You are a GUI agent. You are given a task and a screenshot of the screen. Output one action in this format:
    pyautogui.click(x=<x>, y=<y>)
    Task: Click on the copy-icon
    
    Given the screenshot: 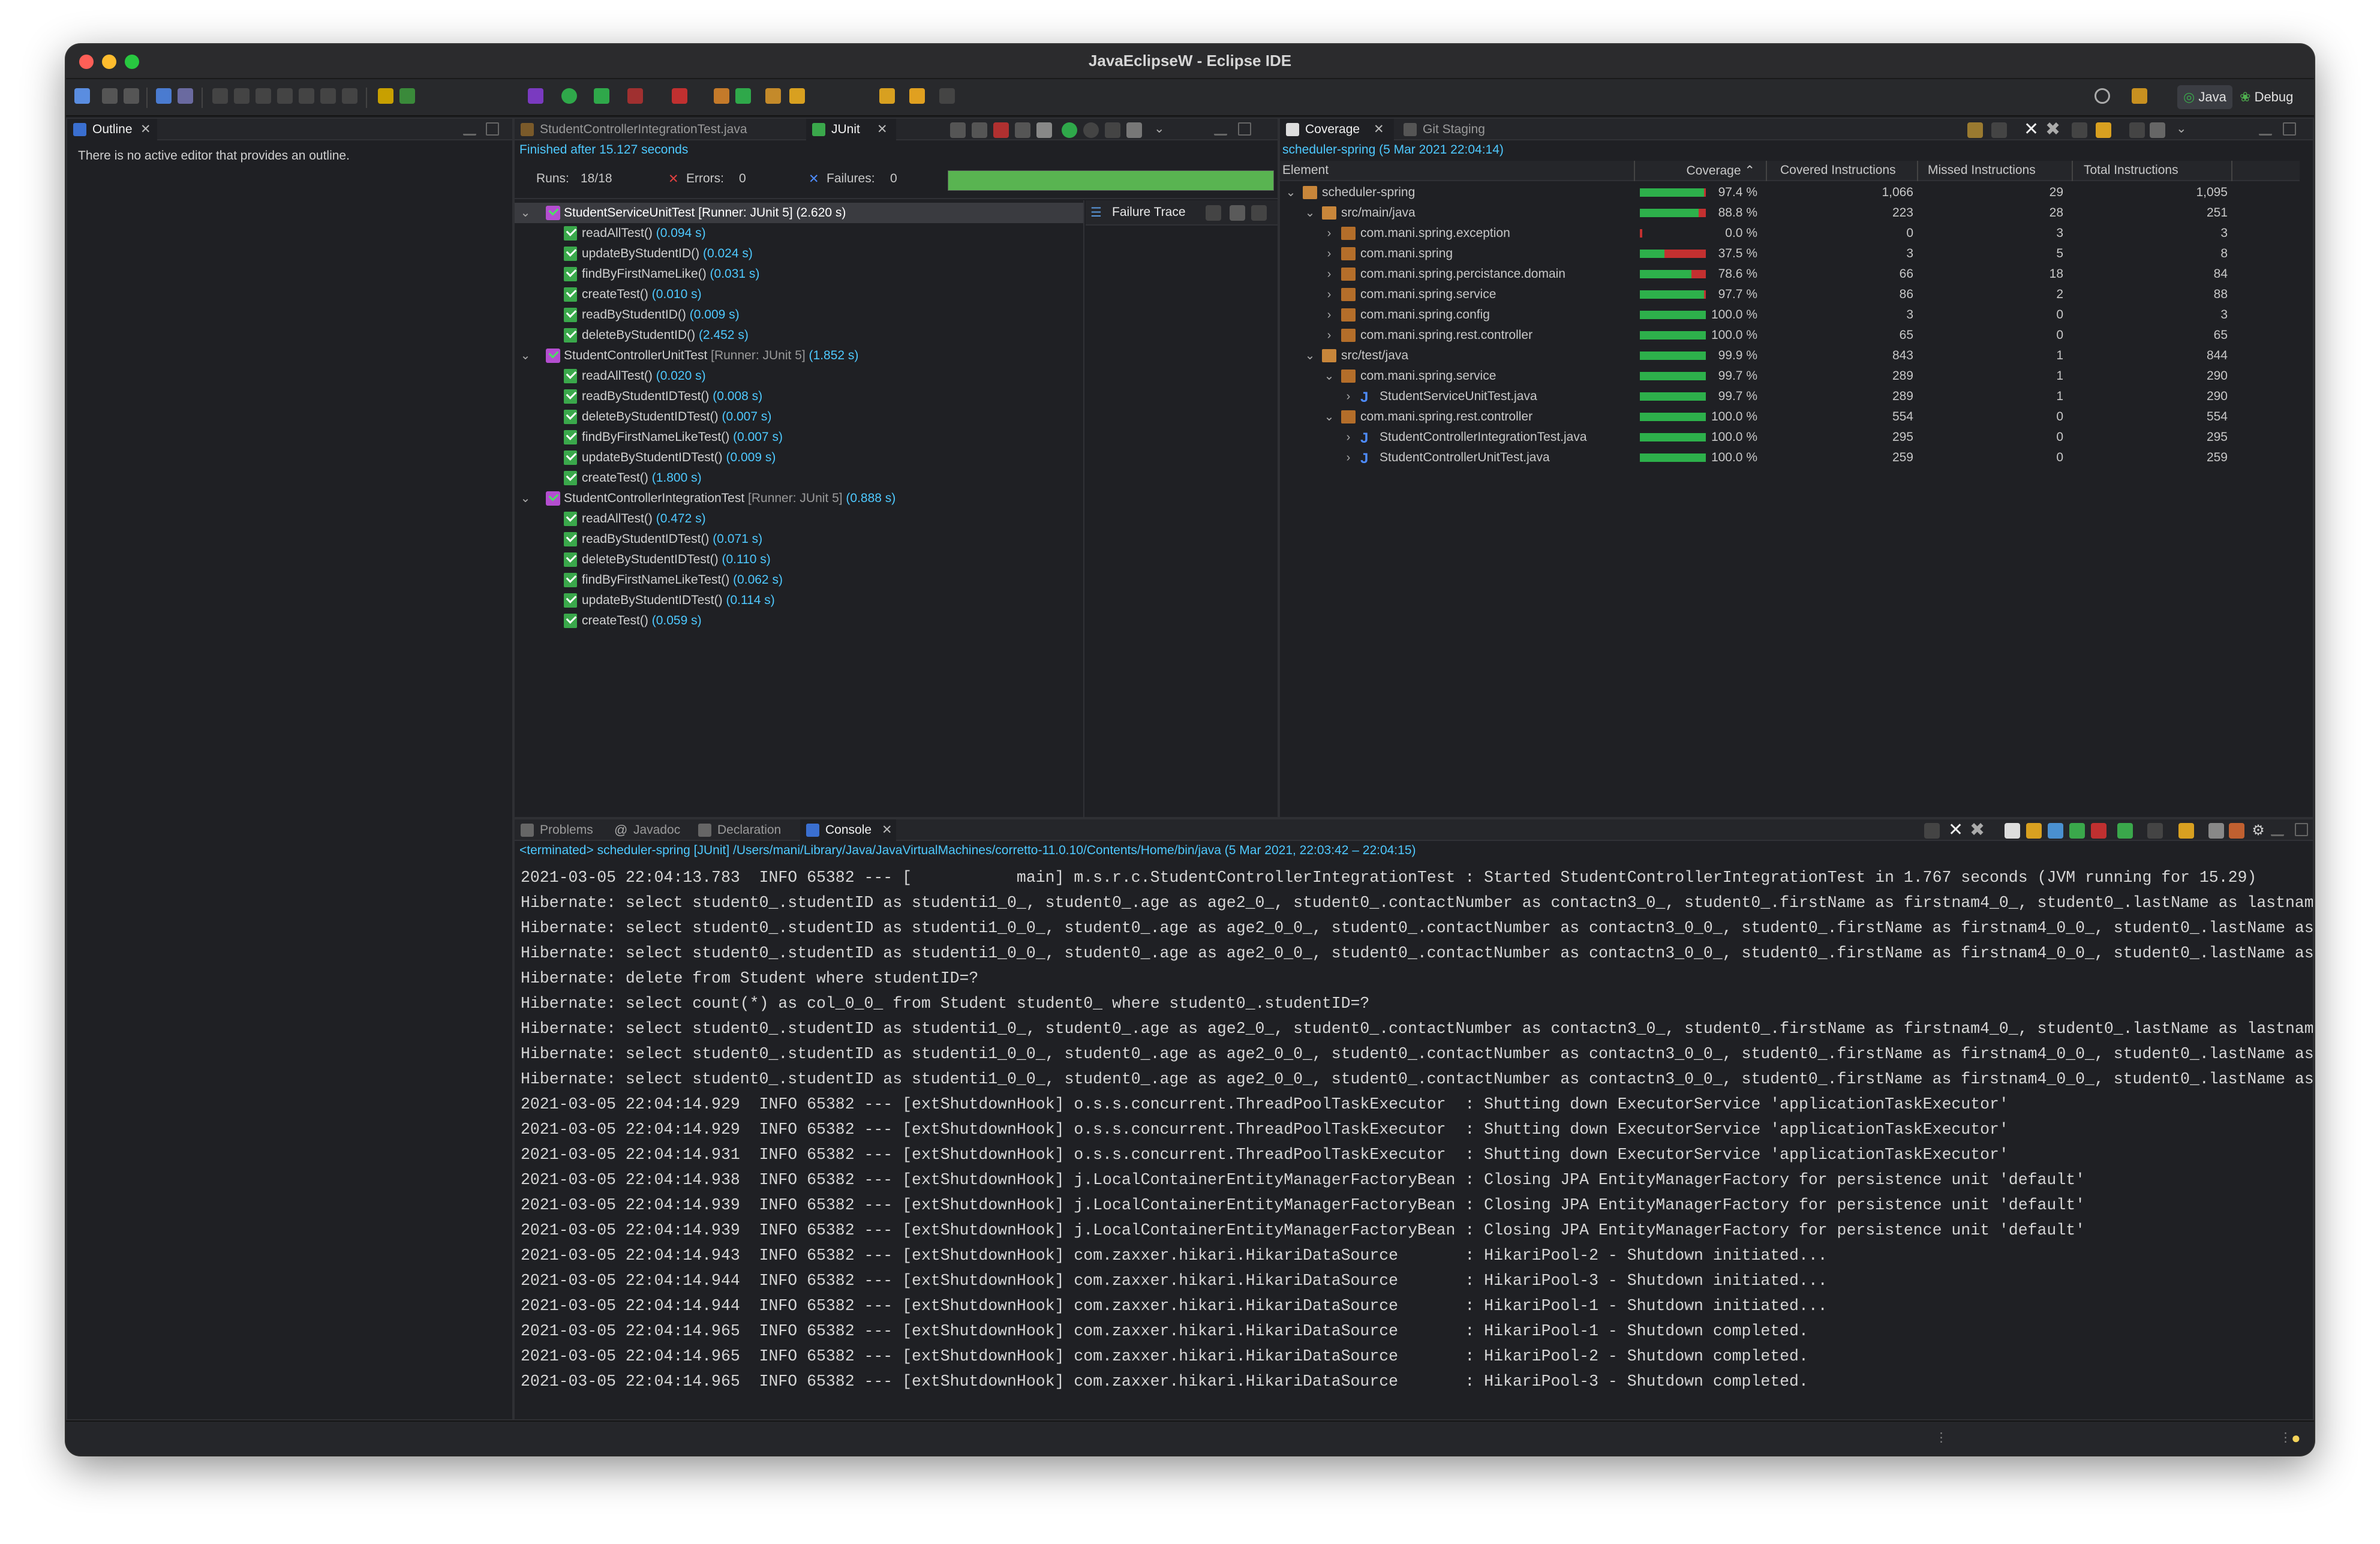 What is the action you would take?
    pyautogui.click(x=2216, y=831)
    